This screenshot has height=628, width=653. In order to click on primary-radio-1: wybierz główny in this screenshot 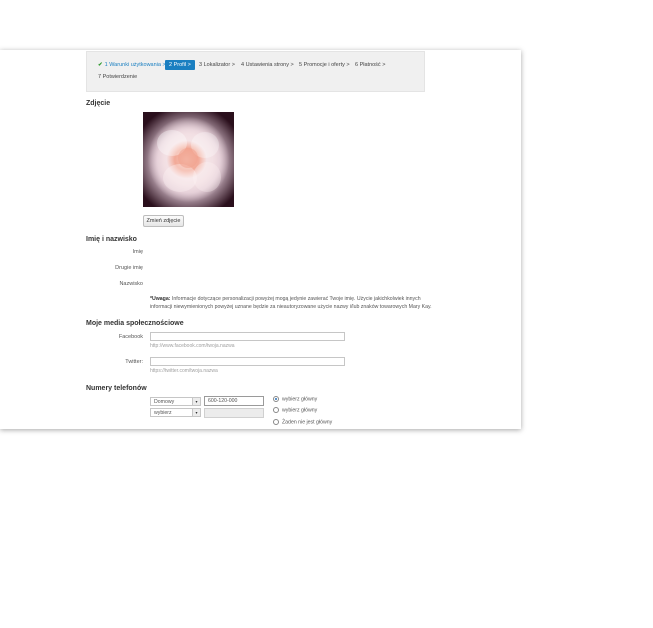, I will do `click(295, 399)`.